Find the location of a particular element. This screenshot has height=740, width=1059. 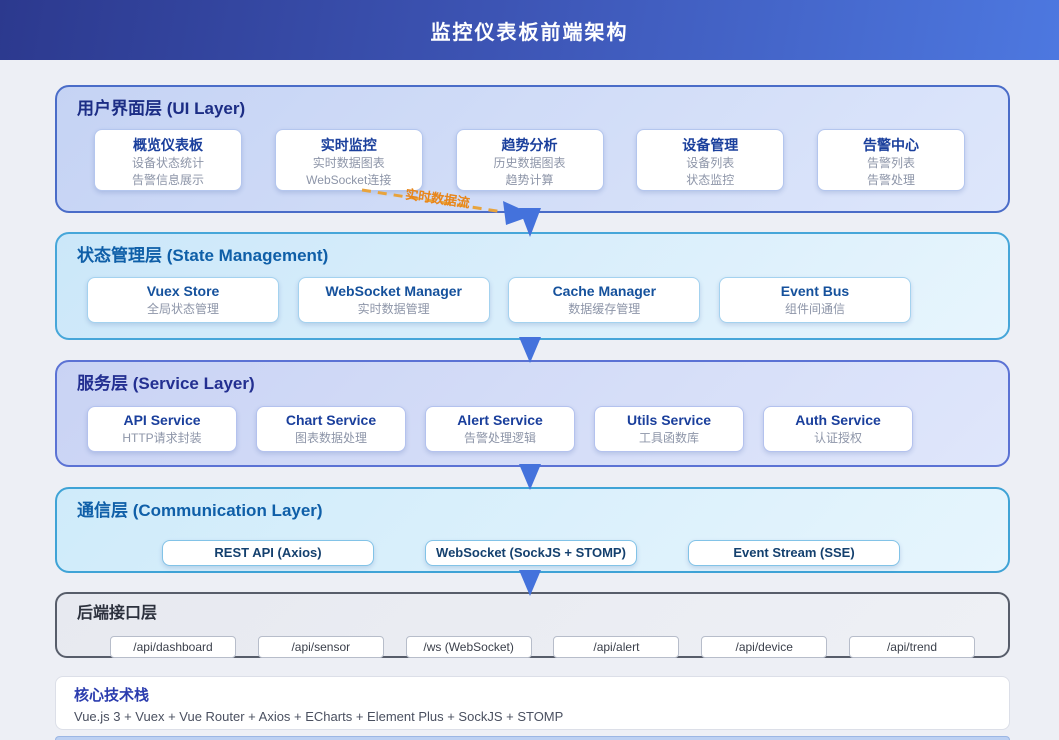

endpoint-label: /api/sensor is located at coordinates (321, 647).